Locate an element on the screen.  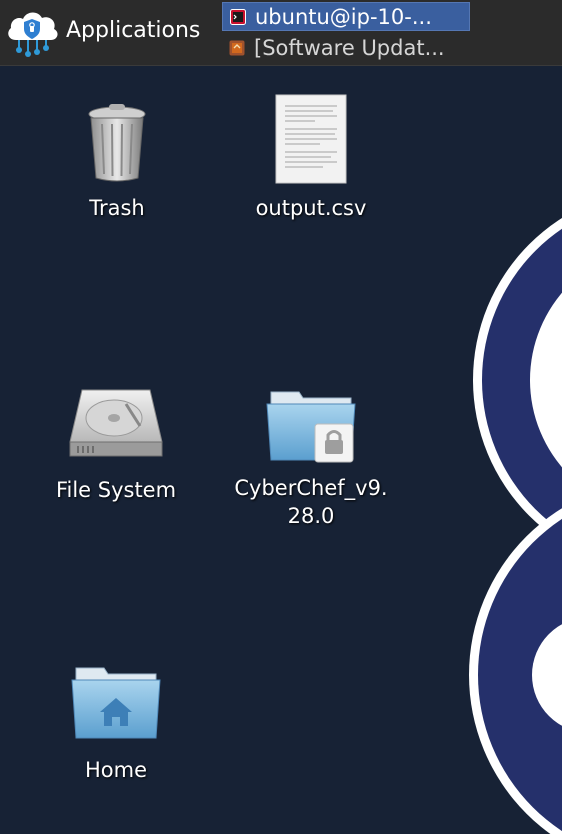
applications-menu-button: Applications is located at coordinates (109, 33).